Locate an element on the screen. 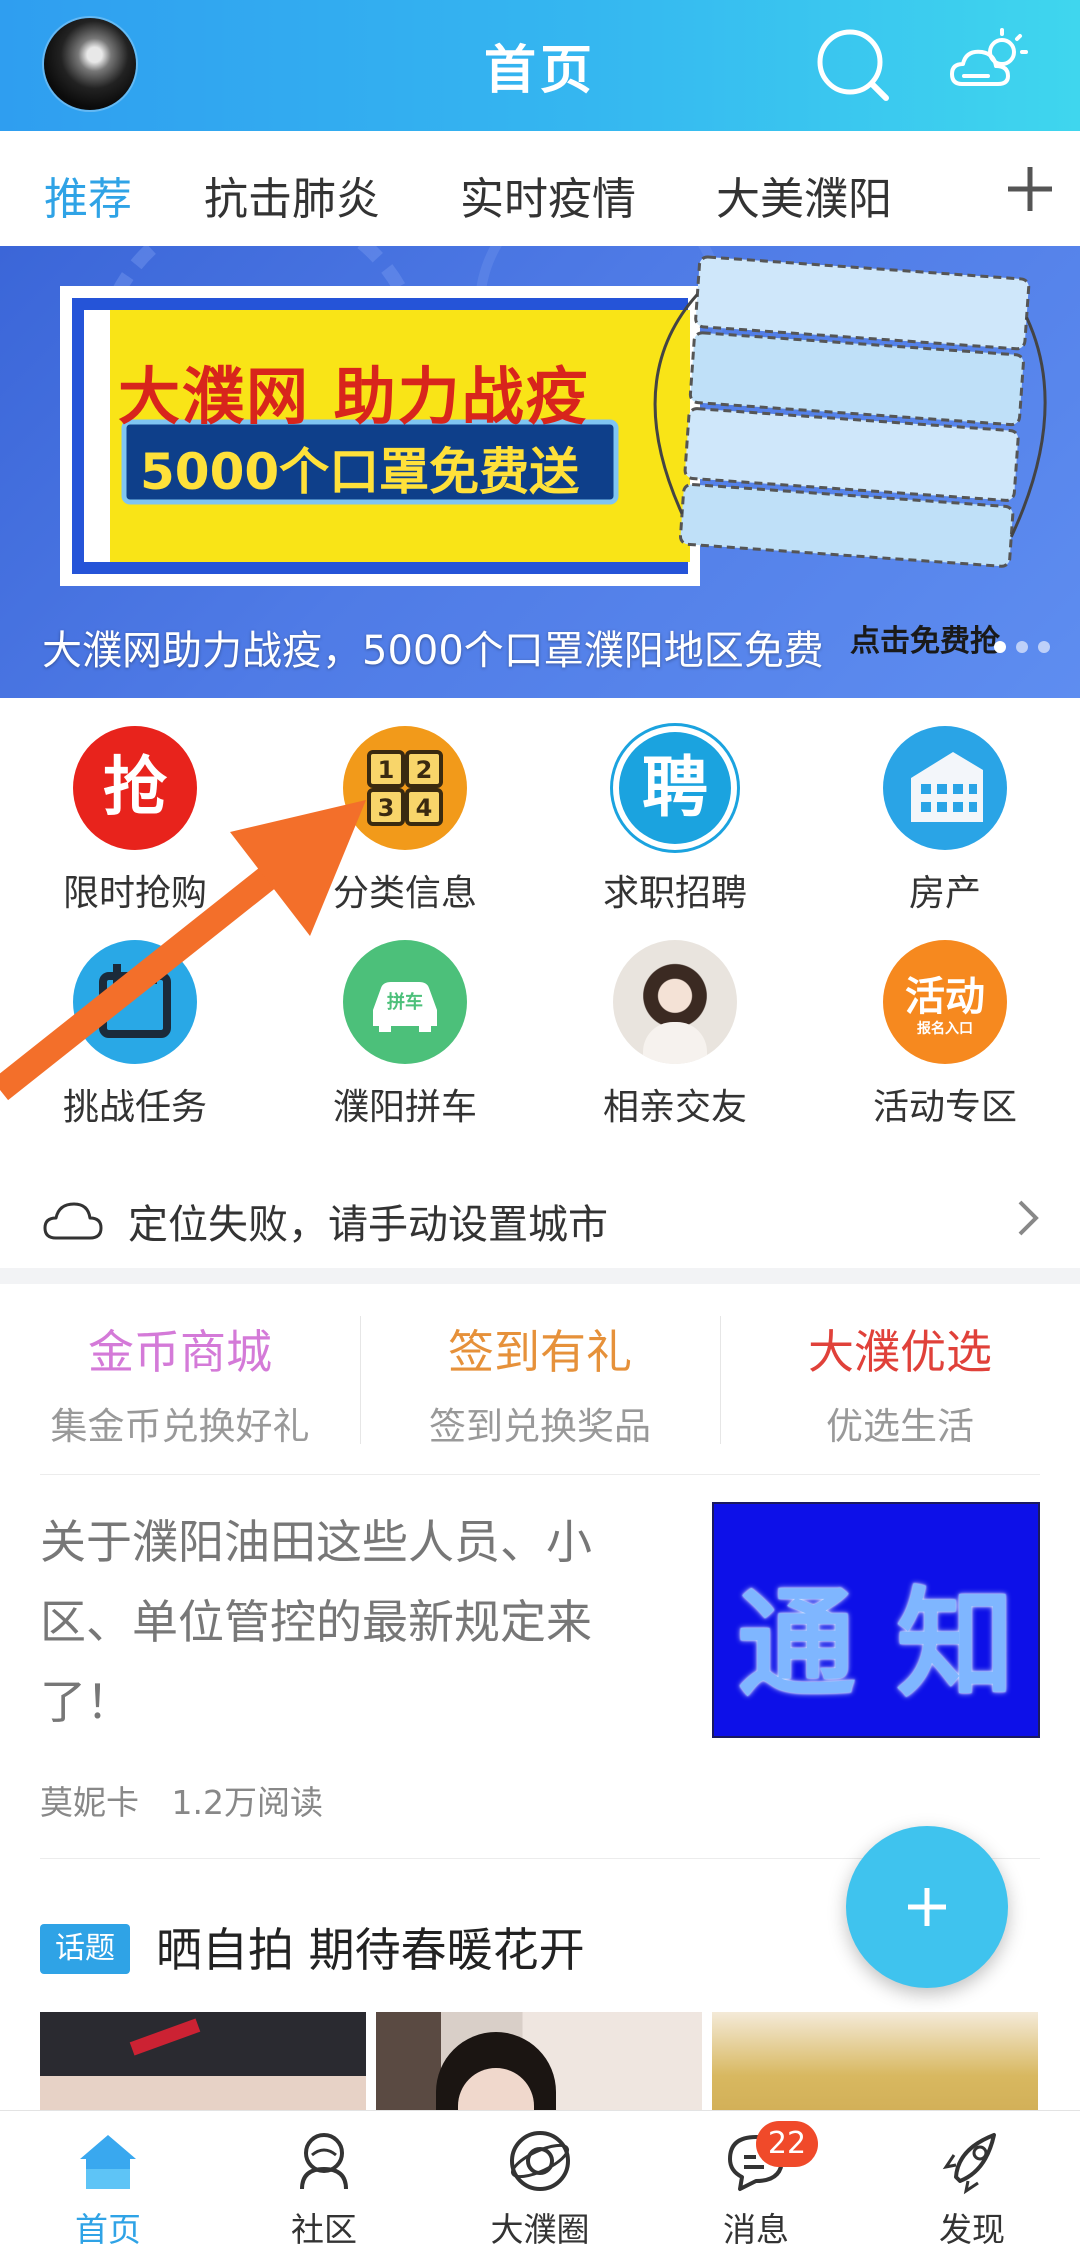  banner-headline: 大濮网 助力战疫 is located at coordinates (354, 396).